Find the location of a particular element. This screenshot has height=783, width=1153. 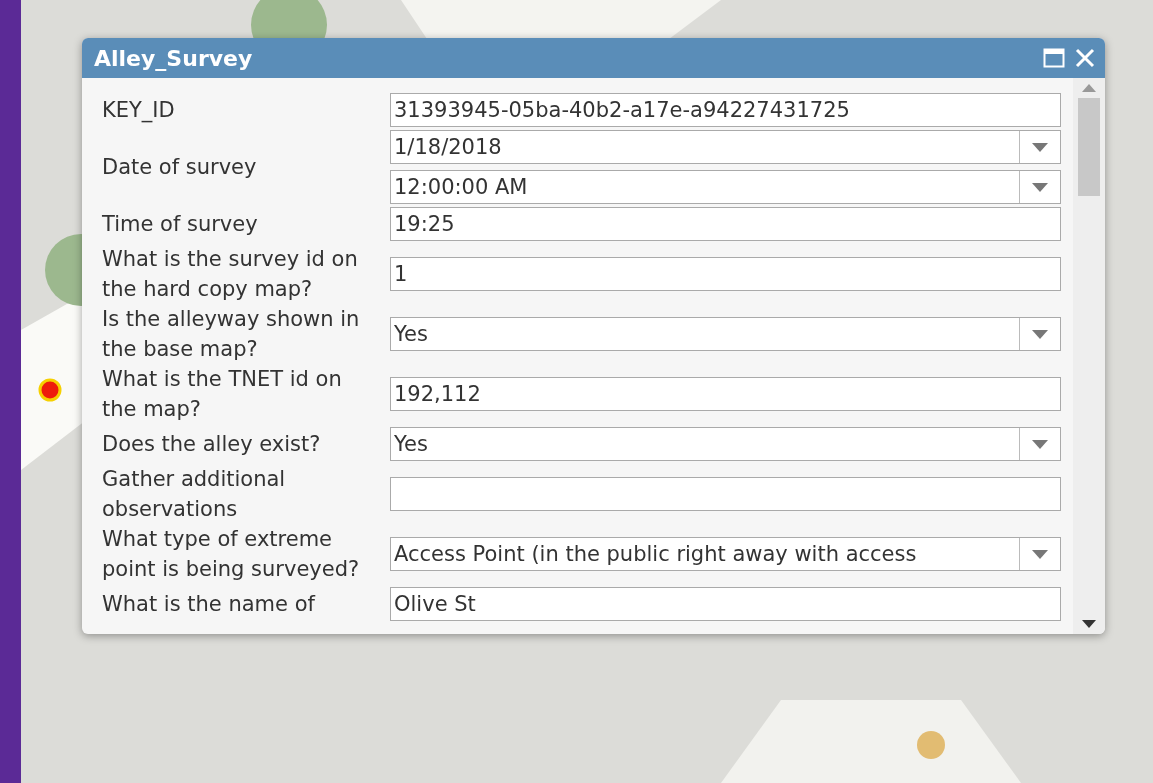

input-field: 1 is located at coordinates (725, 274).